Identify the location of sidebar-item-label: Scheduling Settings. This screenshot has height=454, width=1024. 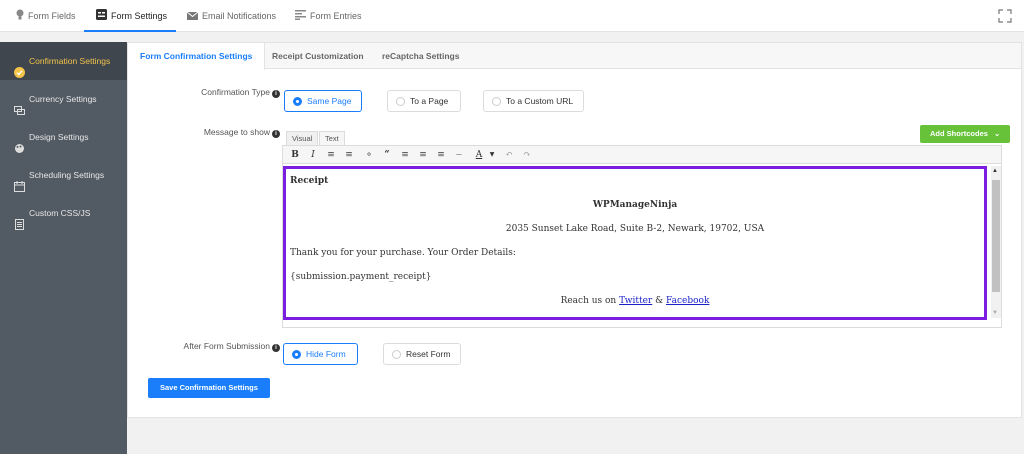
(67, 175).